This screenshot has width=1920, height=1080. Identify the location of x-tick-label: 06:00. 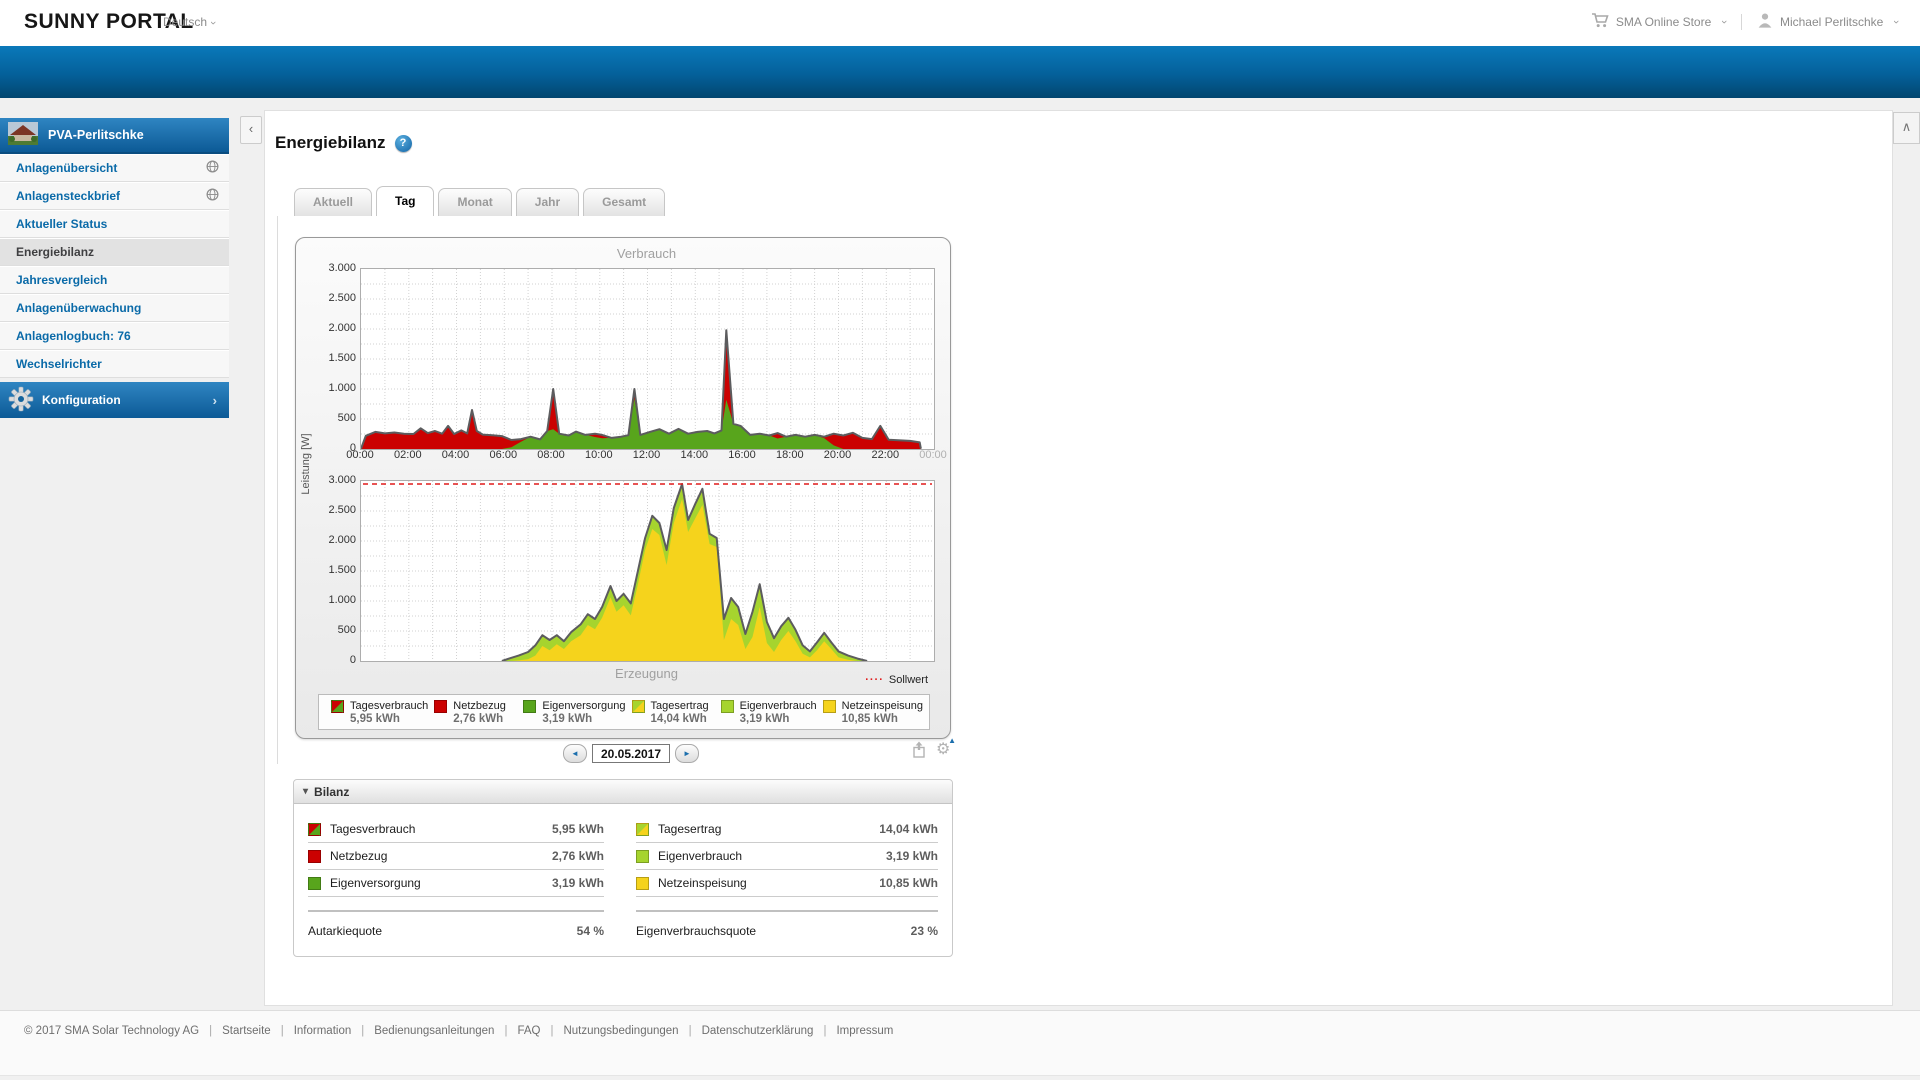
(503, 455).